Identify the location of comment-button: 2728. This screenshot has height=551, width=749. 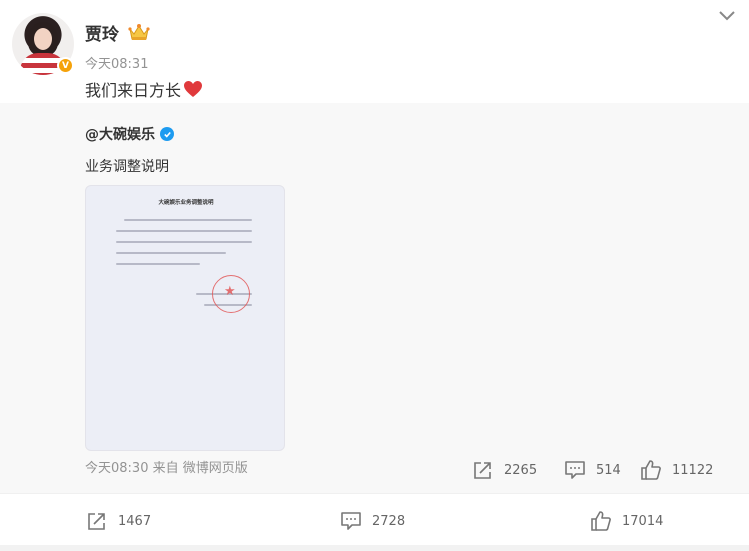
(372, 521).